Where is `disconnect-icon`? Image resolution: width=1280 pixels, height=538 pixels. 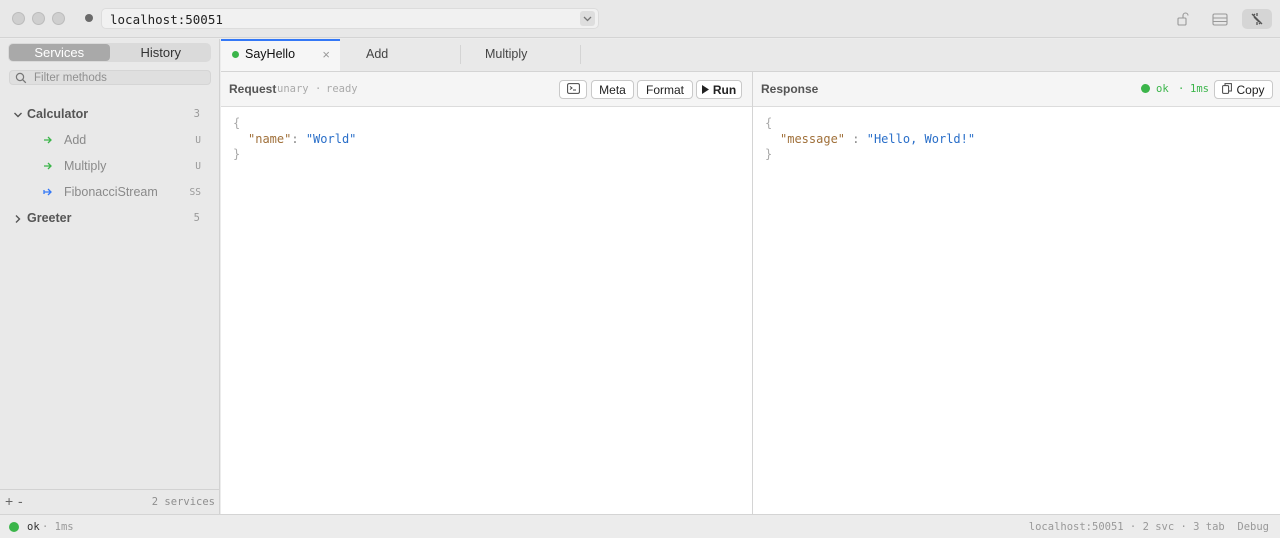 disconnect-icon is located at coordinates (1257, 19).